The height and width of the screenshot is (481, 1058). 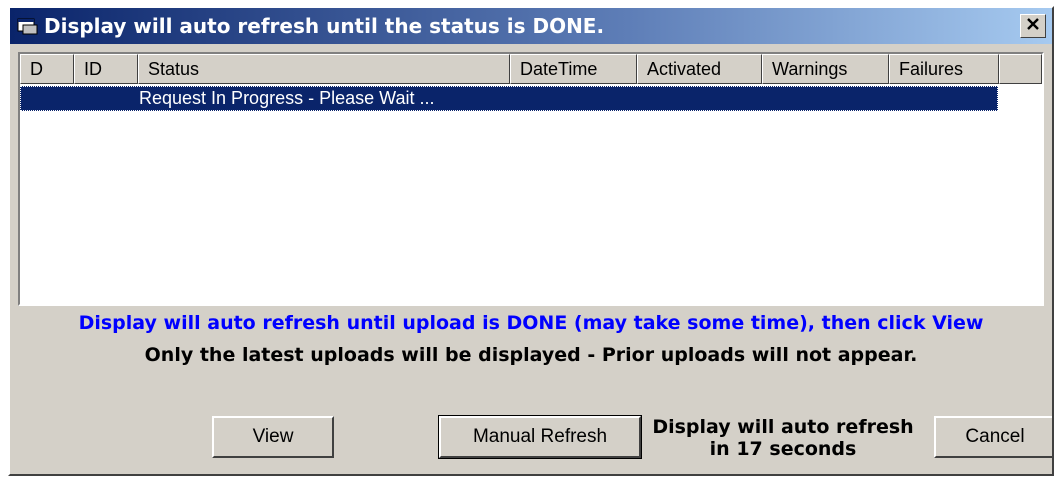 I want to click on manual-refresh-button: Manual Refresh, so click(x=540, y=437).